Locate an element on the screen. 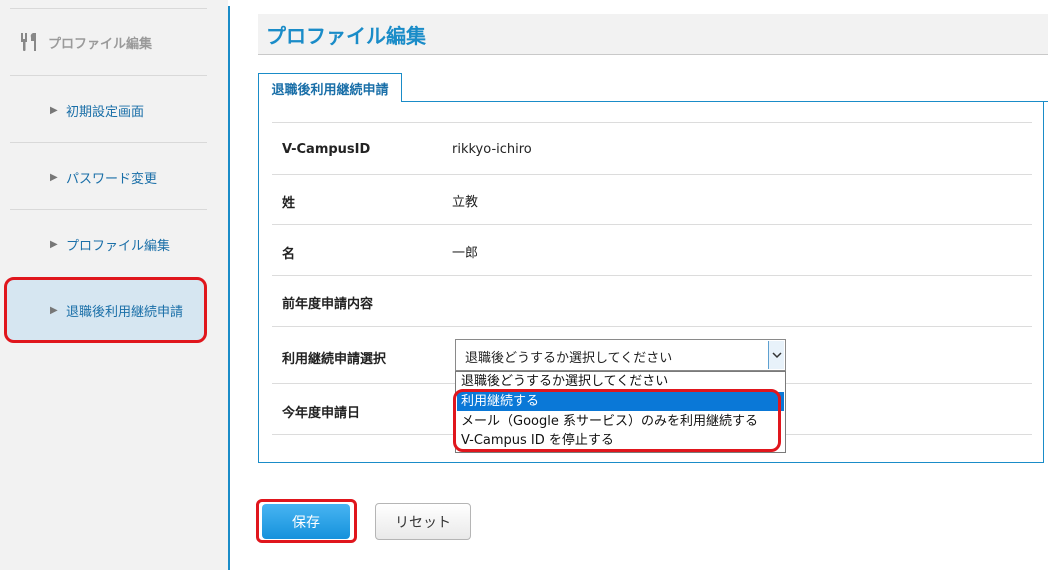  sidebar-border is located at coordinates (229, 288).